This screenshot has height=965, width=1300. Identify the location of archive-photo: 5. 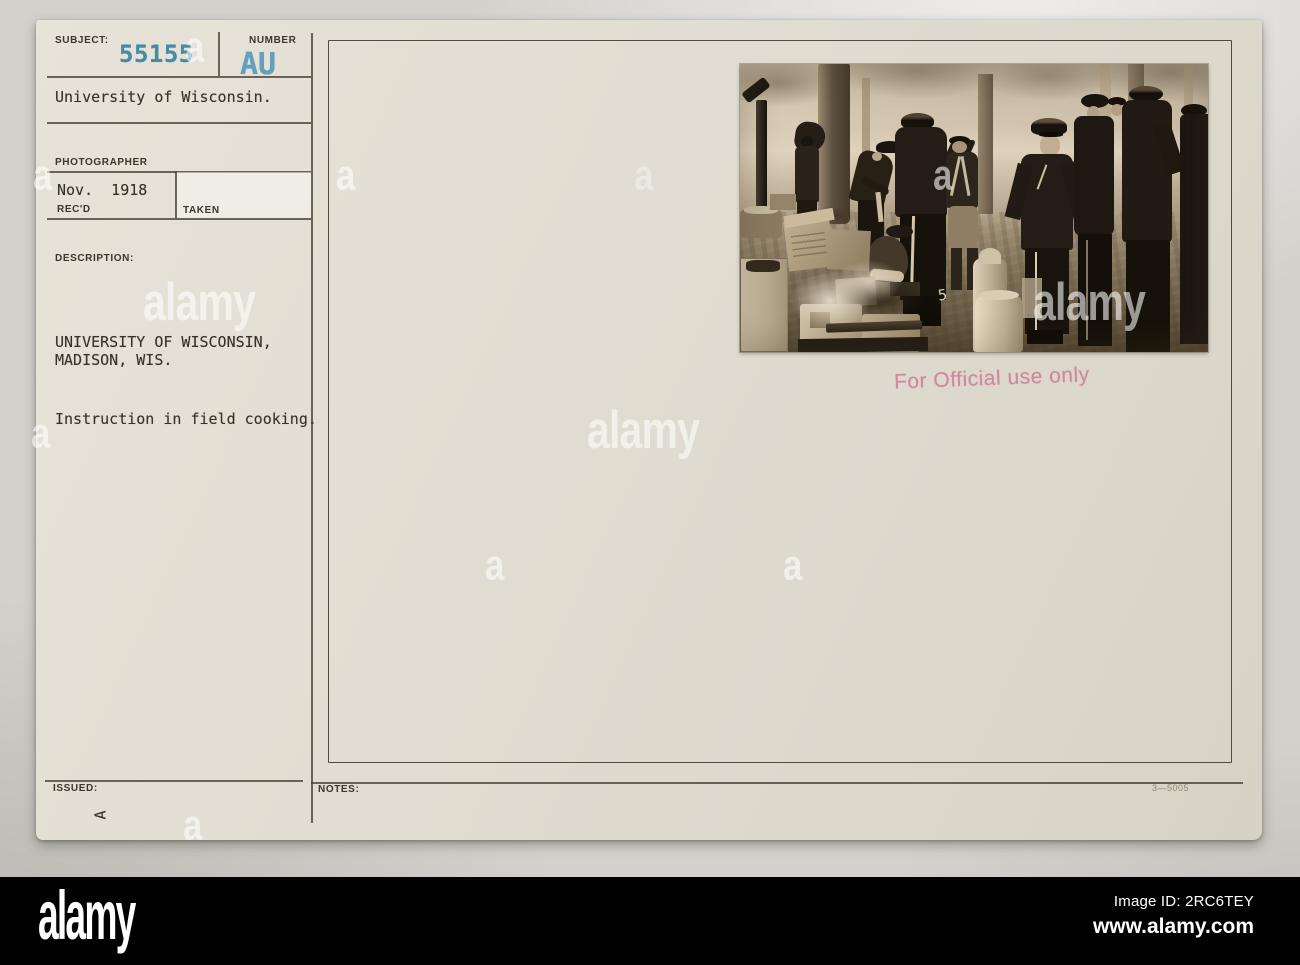
(974, 208).